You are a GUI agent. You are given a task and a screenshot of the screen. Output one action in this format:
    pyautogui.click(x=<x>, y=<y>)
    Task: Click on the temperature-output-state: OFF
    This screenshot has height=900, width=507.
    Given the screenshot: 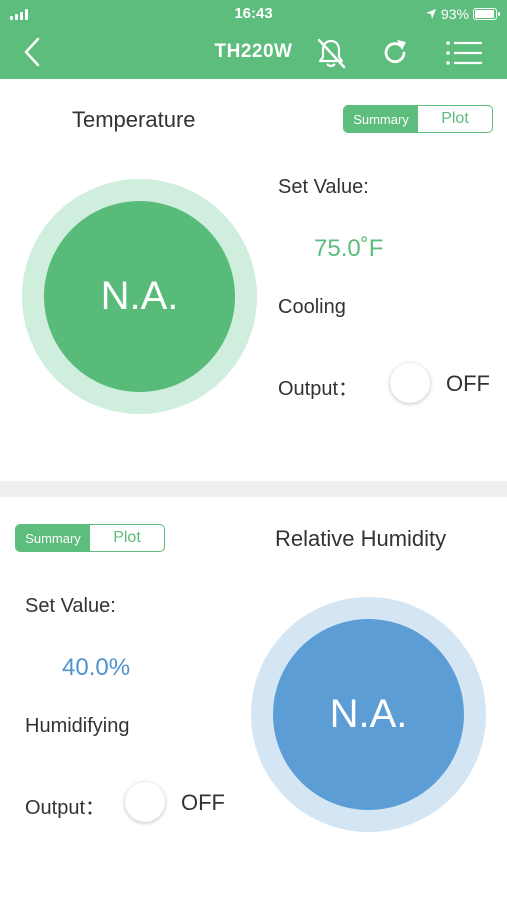 What is the action you would take?
    pyautogui.click(x=468, y=383)
    